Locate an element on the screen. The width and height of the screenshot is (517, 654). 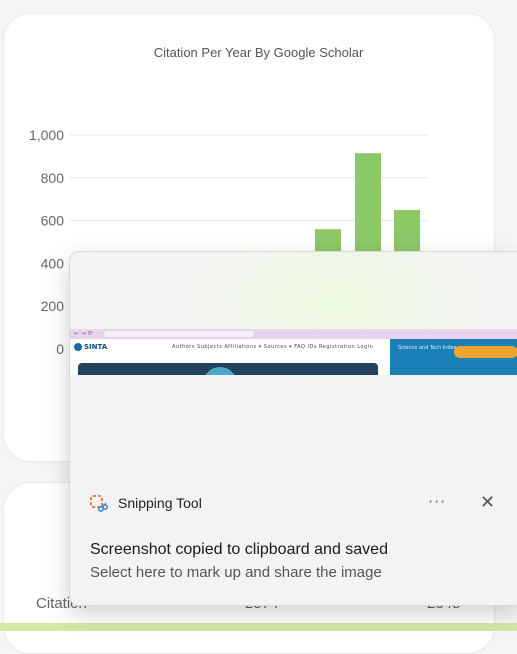
preview-side-button is located at coordinates (485, 352).